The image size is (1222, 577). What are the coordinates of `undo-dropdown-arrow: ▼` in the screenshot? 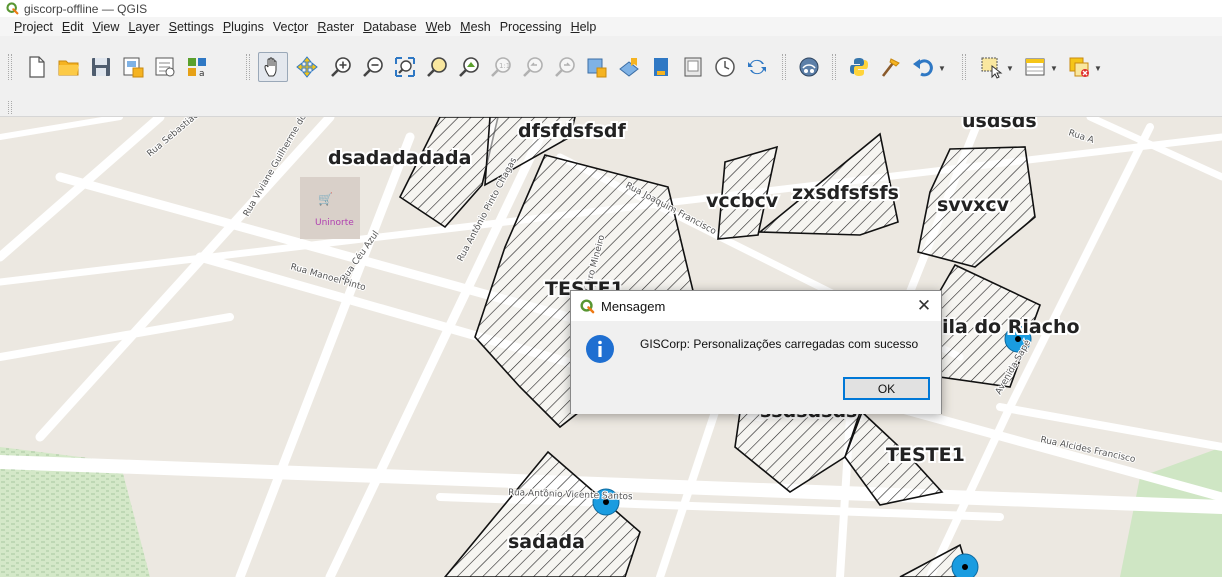 It's located at (942, 68).